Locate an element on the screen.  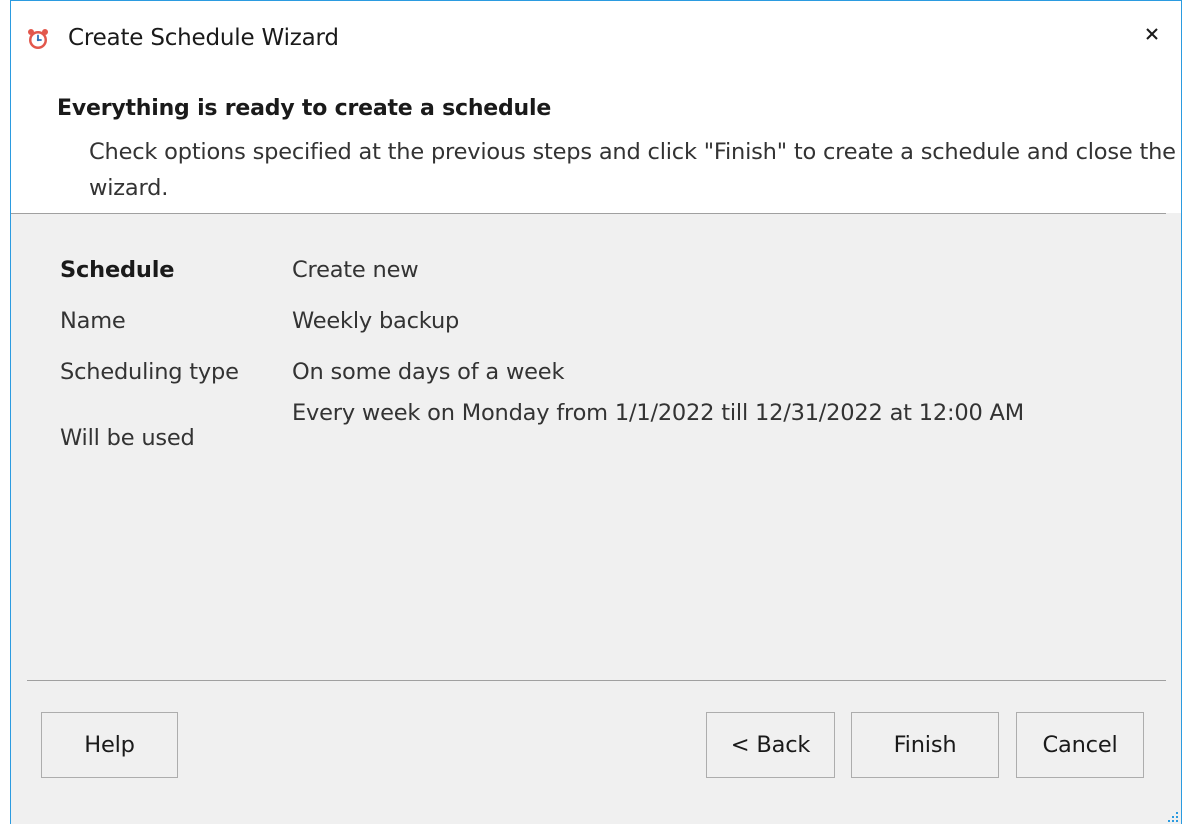
finish-button: Finish is located at coordinates (925, 745).